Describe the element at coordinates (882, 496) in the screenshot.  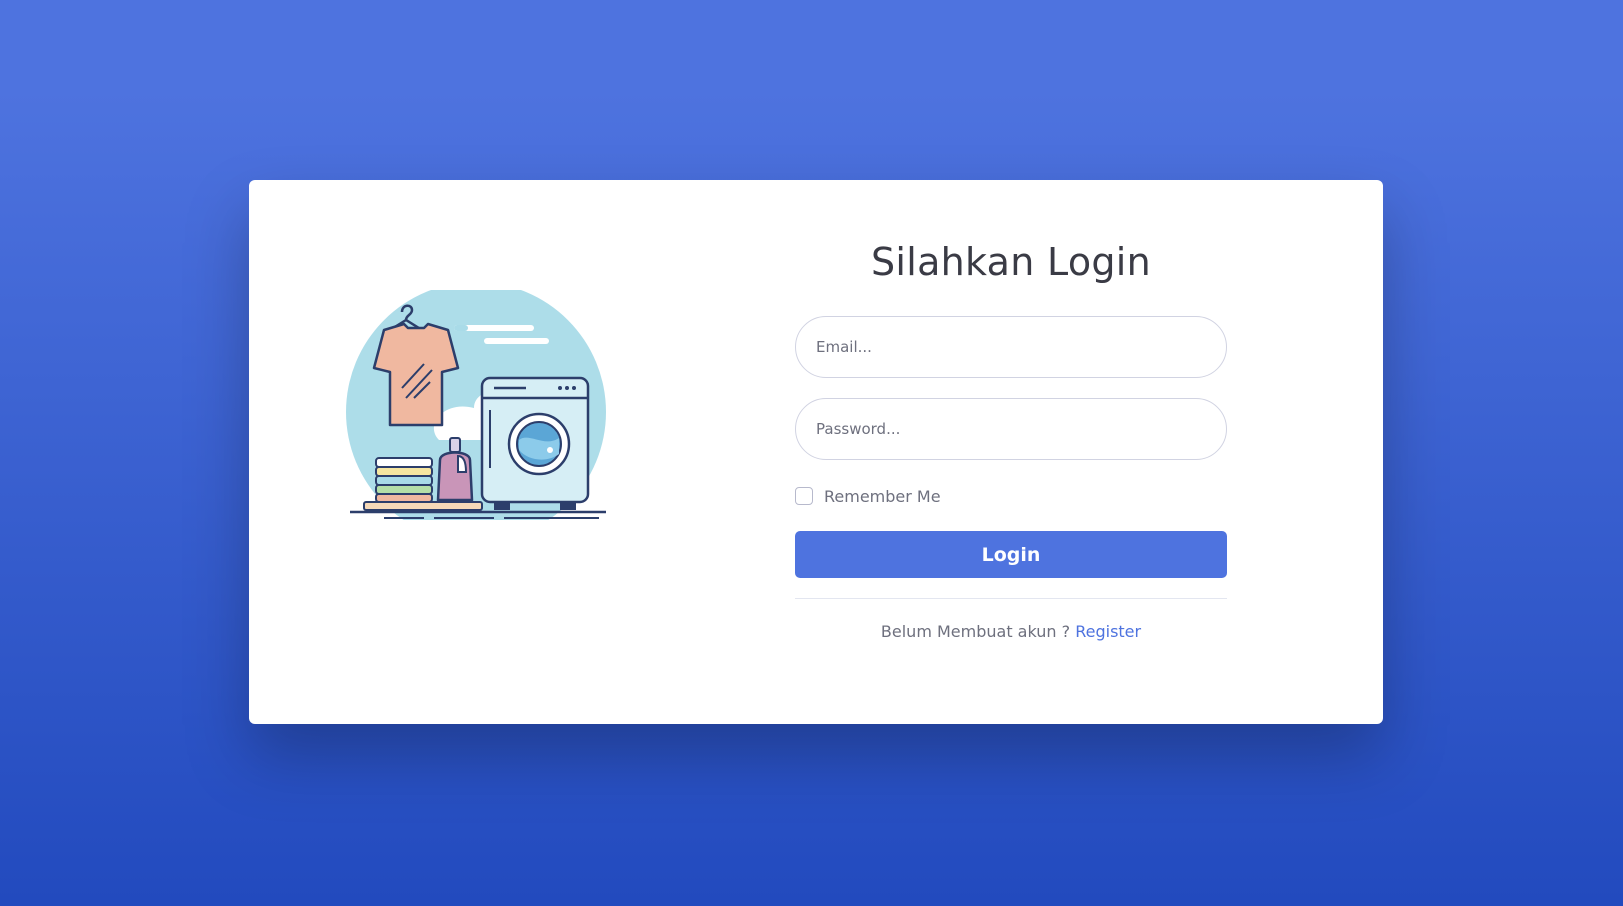
I see `remember-me-label: Remember Me` at that location.